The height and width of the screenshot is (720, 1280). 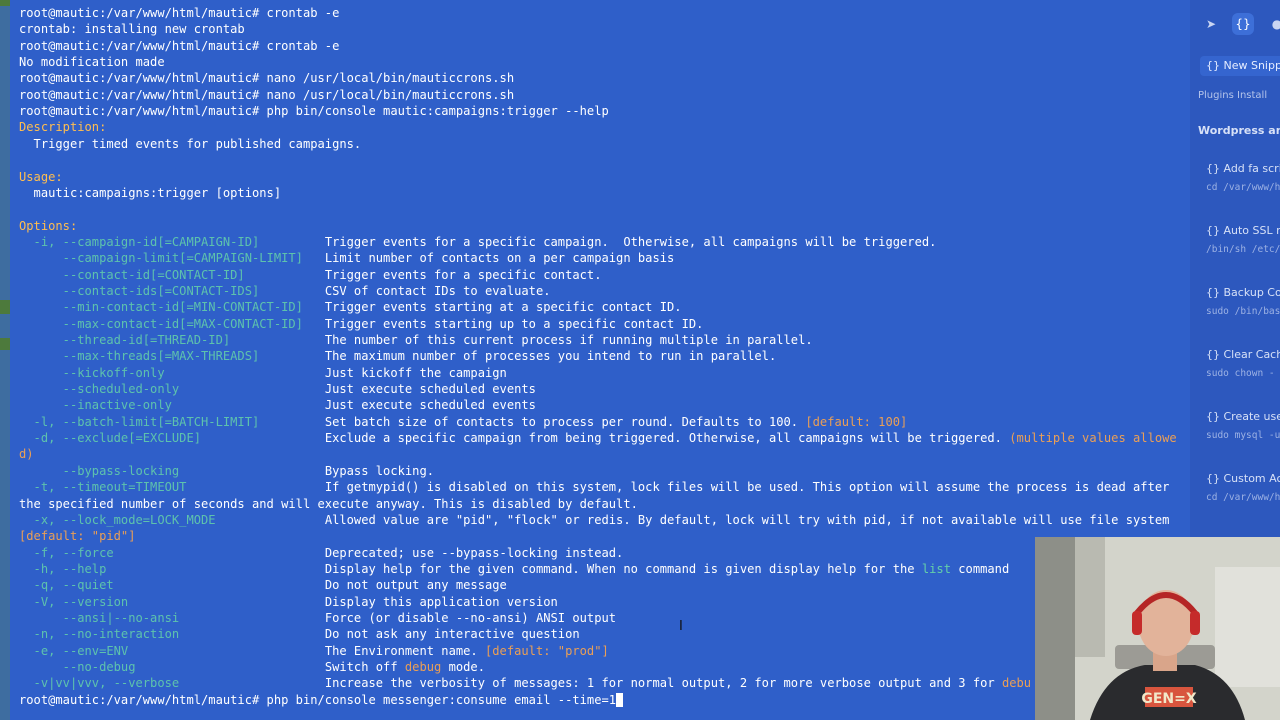 I want to click on terminal-text: The Environment name., so click(x=404, y=650).